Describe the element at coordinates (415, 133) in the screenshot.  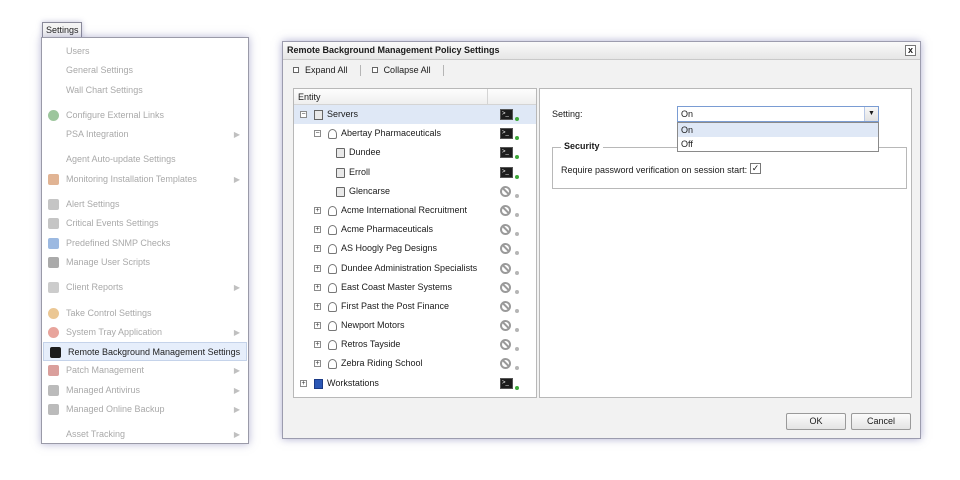
I see `tree-row: − Abertay Pharmaceuticals >_` at that location.